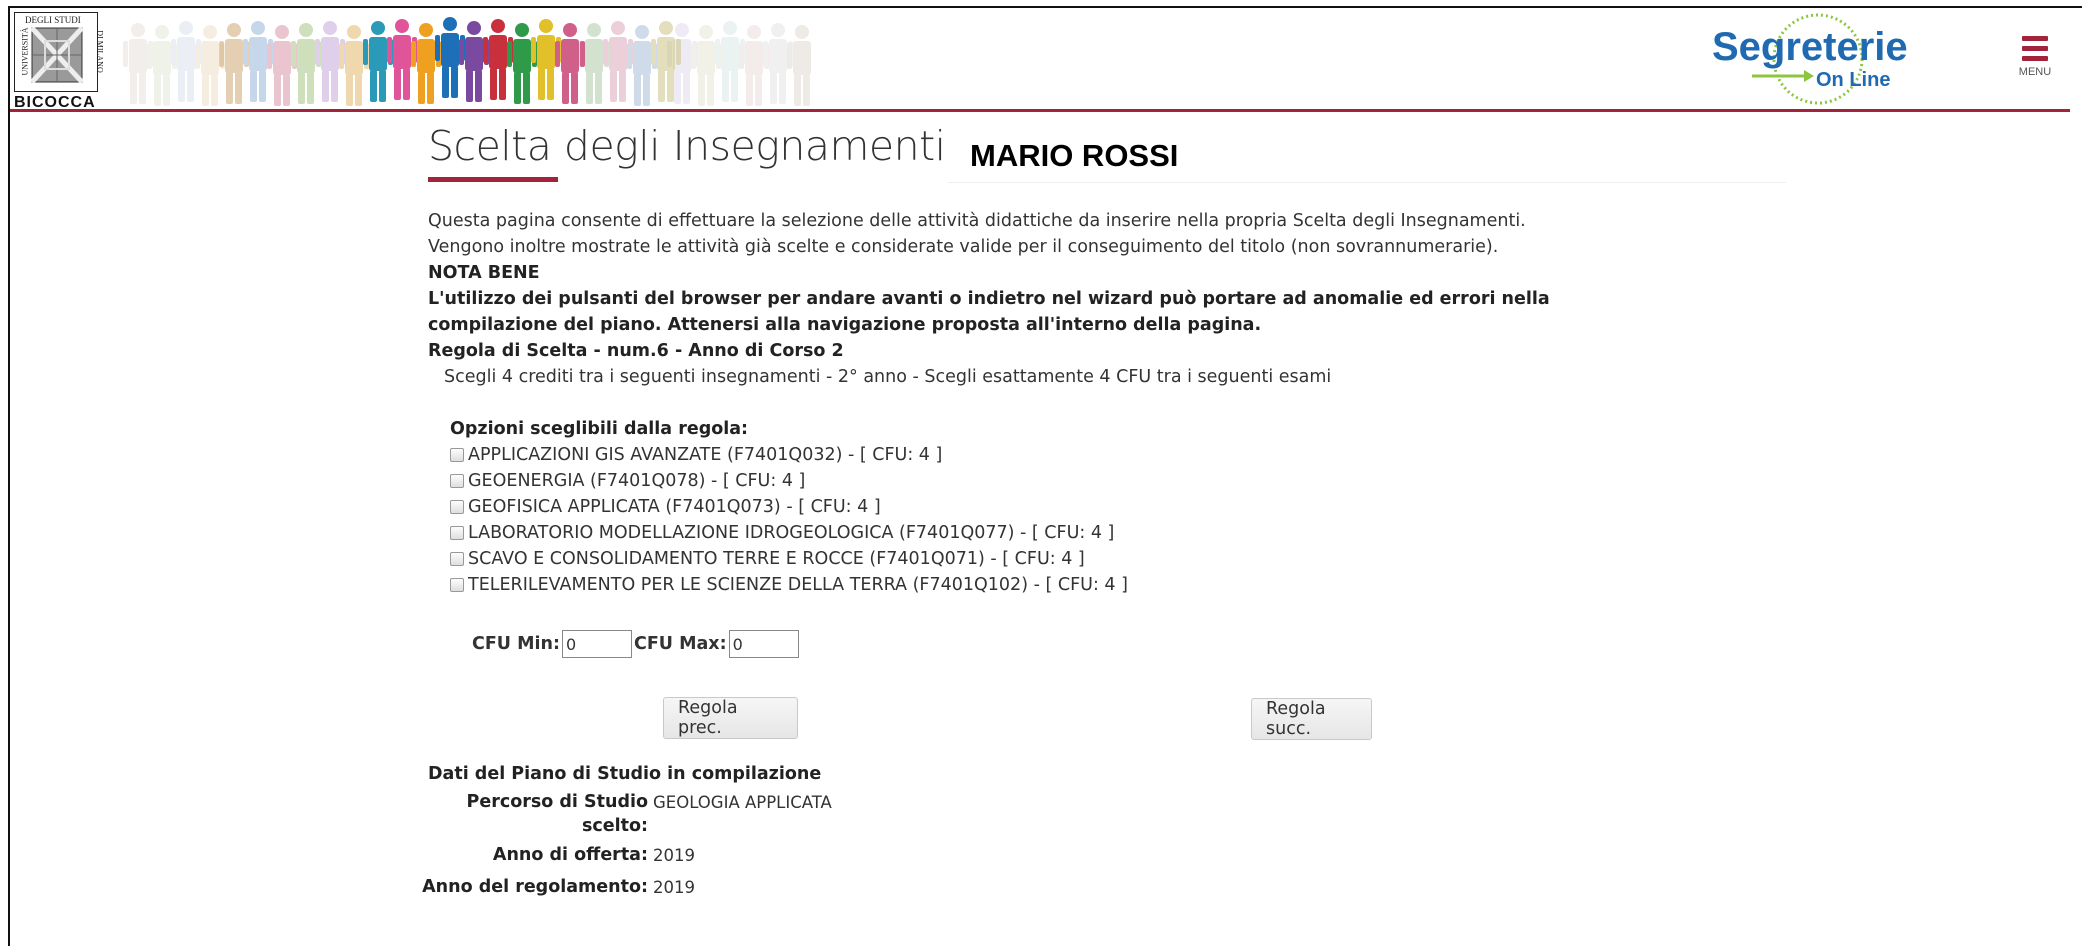  I want to click on university-emblem-icon, so click(57, 55).